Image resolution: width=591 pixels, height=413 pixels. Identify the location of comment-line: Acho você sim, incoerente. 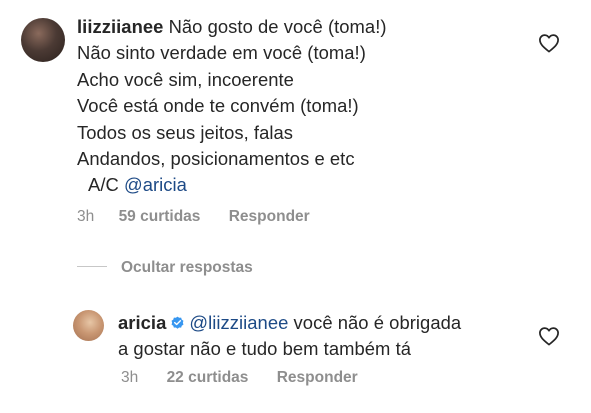
(185, 79).